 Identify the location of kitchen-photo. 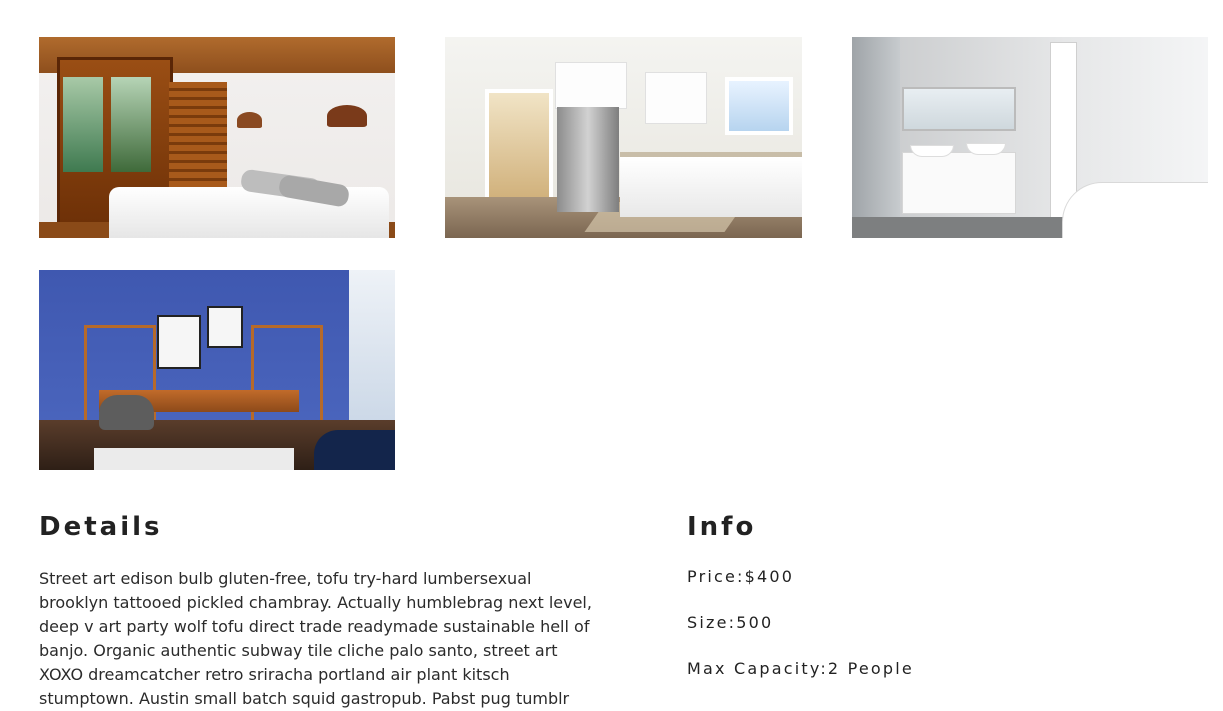
(623, 137).